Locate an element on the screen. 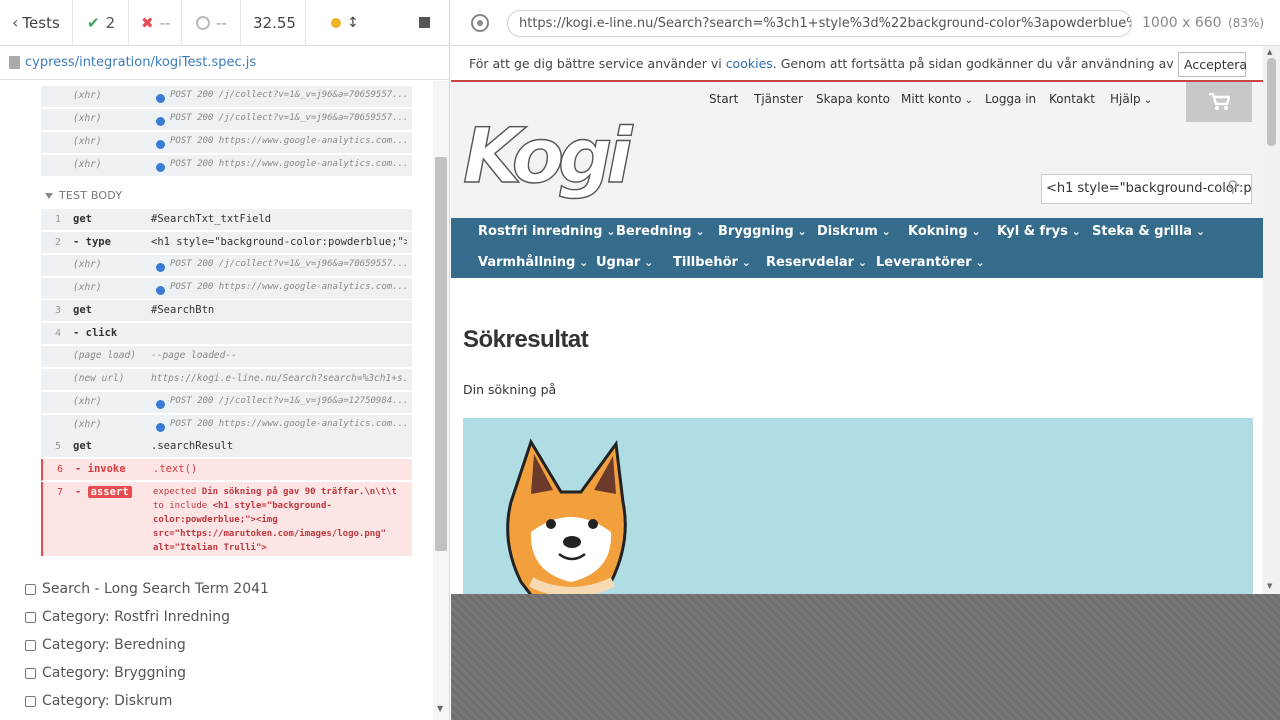  nav-link: Skapa konto is located at coordinates (853, 99).